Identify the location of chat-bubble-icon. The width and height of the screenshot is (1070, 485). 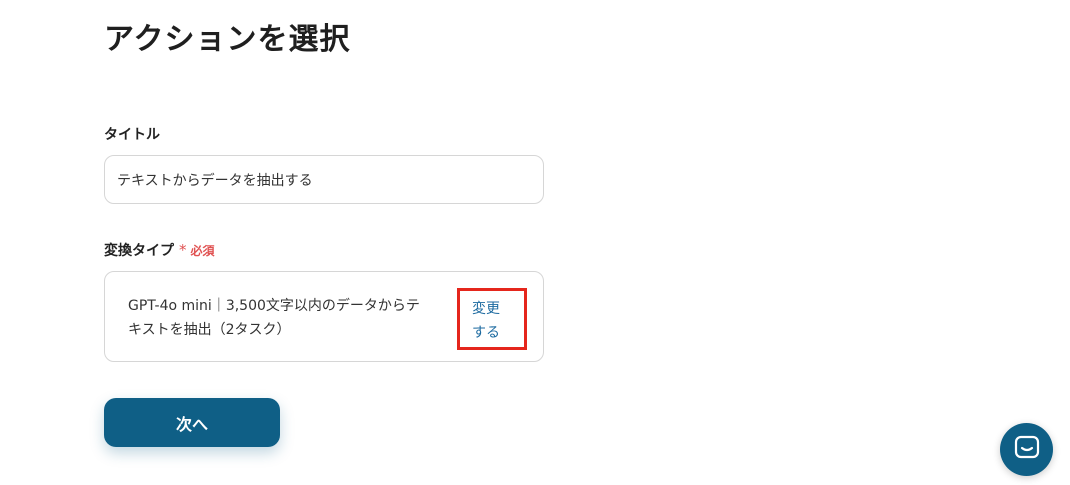
(1027, 450).